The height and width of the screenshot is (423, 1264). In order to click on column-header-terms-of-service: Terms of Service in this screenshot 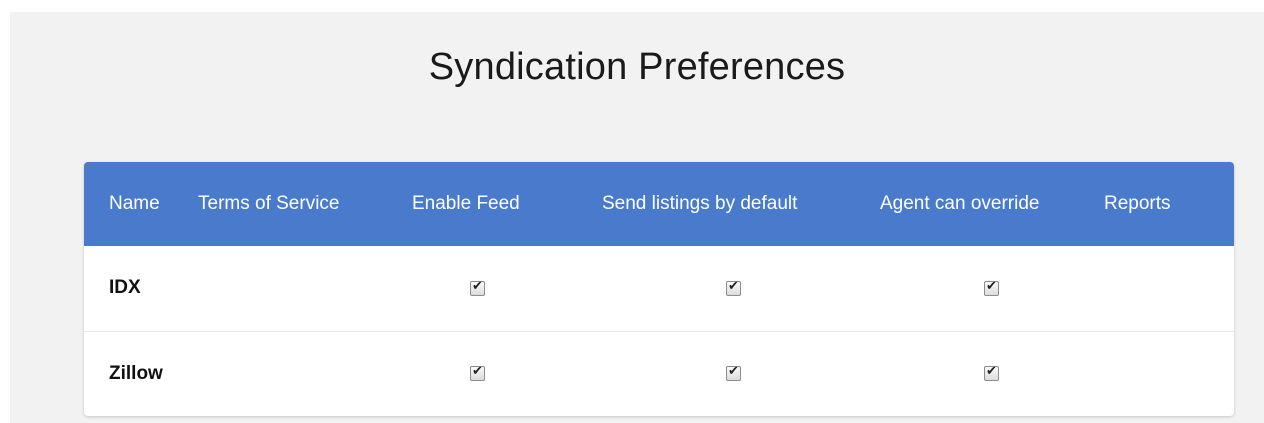, I will do `click(269, 203)`.